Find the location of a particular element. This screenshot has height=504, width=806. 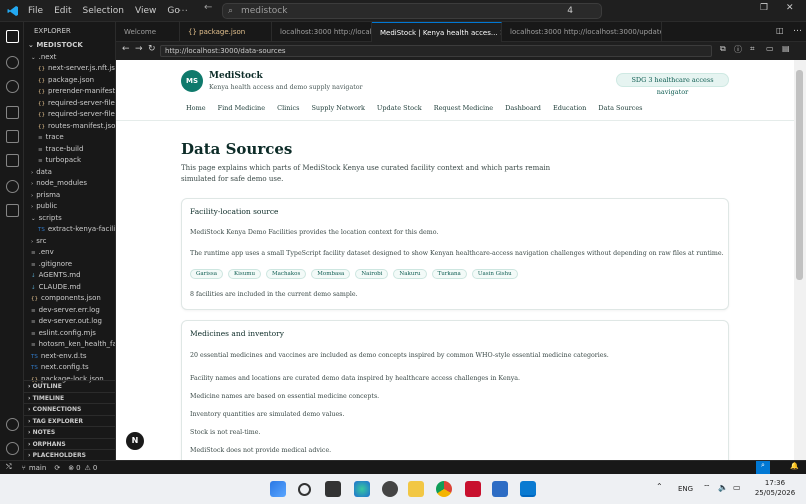

nav-find-medicine: Find Medicine is located at coordinates (242, 108).